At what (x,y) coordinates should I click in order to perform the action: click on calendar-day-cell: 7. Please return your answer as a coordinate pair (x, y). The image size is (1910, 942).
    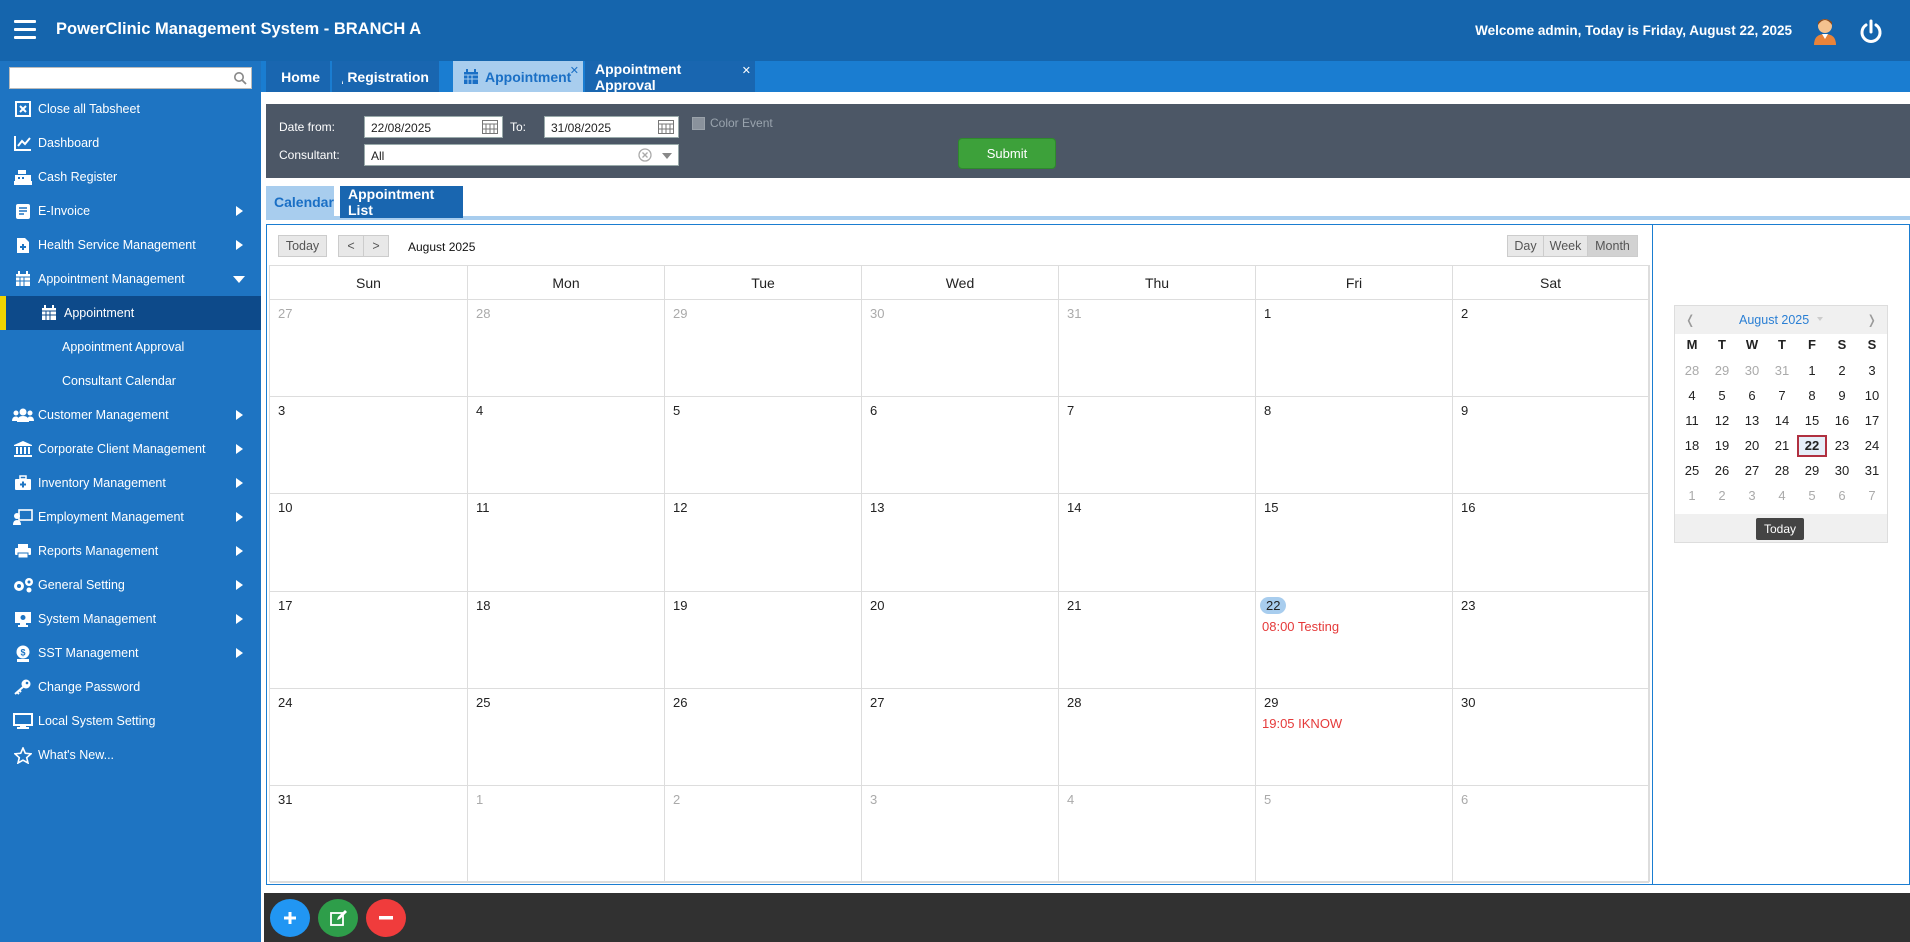
    Looking at the image, I should click on (1157, 446).